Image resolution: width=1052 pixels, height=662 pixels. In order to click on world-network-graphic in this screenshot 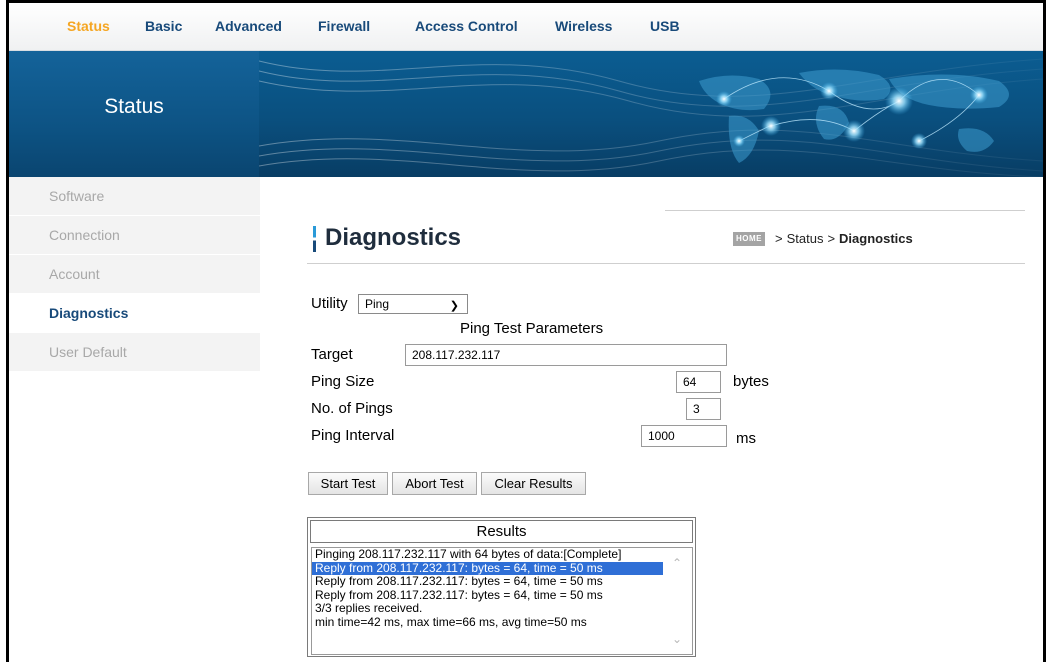, I will do `click(651, 117)`.